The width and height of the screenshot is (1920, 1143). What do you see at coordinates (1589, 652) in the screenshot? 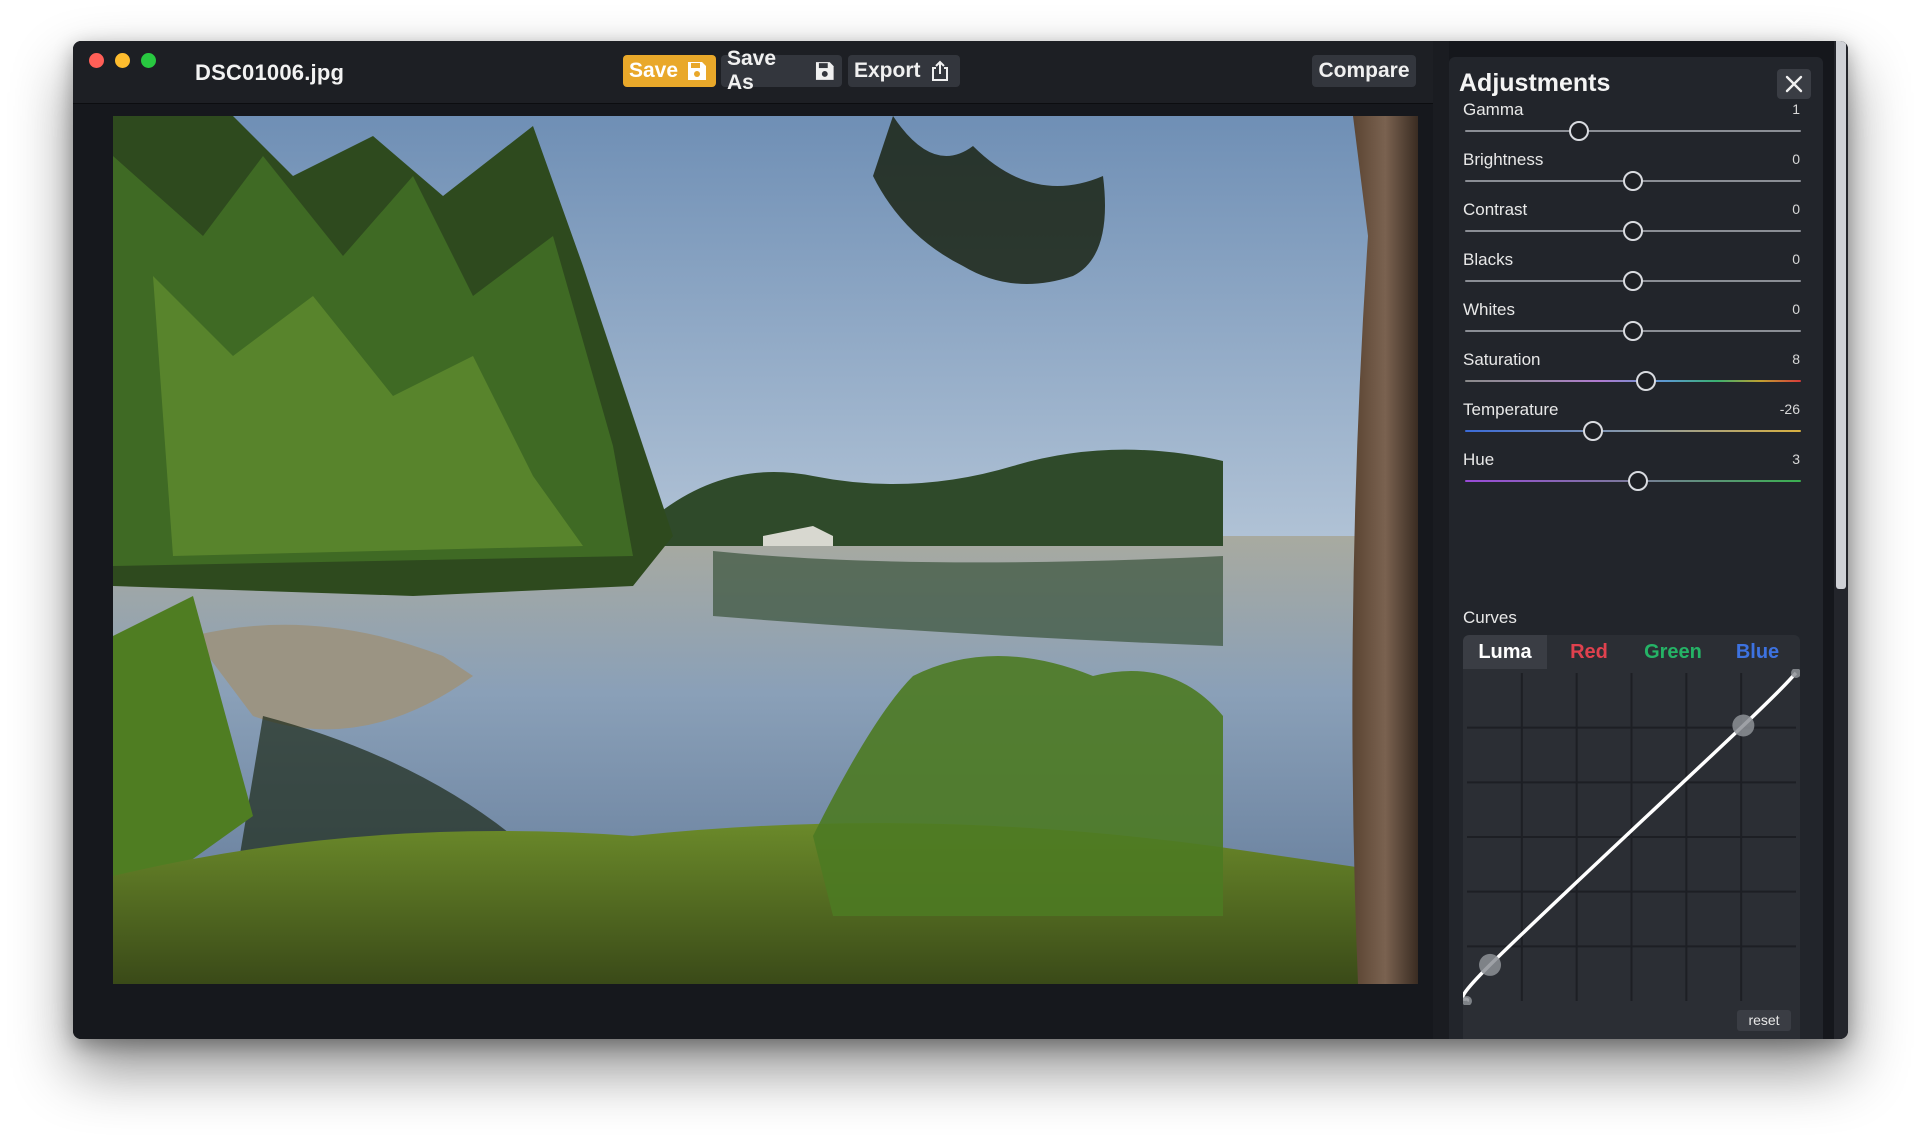
I see `tab-red: Red` at bounding box center [1589, 652].